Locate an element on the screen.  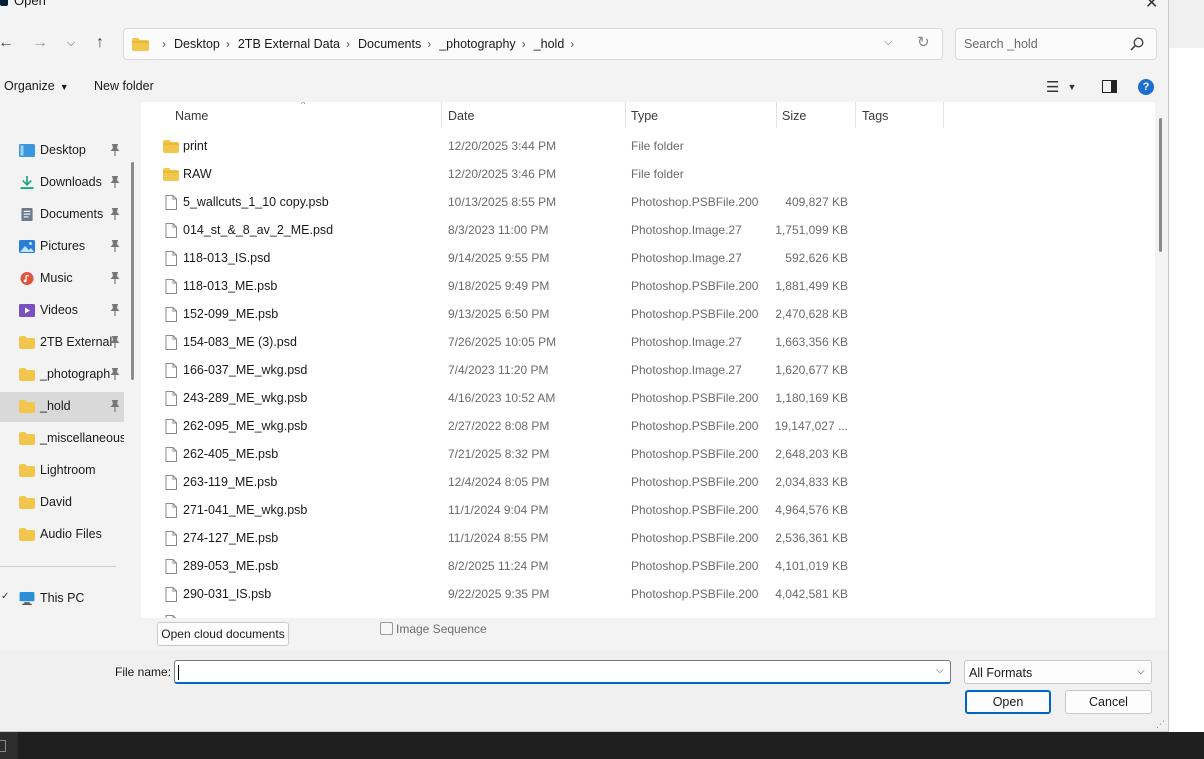
file-size: 1,881,499 KB is located at coordinates (811, 286).